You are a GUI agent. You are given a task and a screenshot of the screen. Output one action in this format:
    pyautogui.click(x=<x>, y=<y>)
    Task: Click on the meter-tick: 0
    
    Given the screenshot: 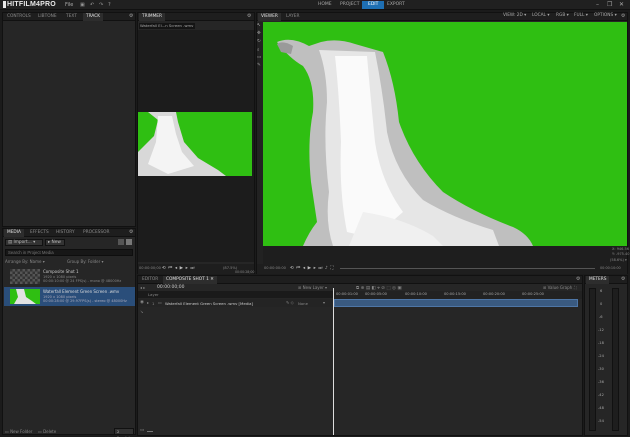 What is the action you would take?
    pyautogui.click(x=601, y=304)
    